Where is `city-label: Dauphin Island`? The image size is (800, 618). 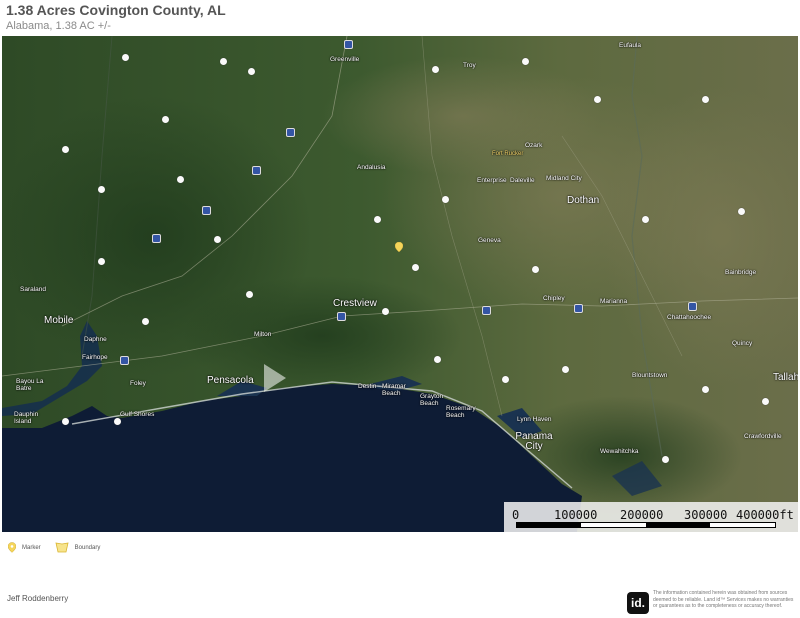
city-label: Dauphin Island is located at coordinates (26, 418).